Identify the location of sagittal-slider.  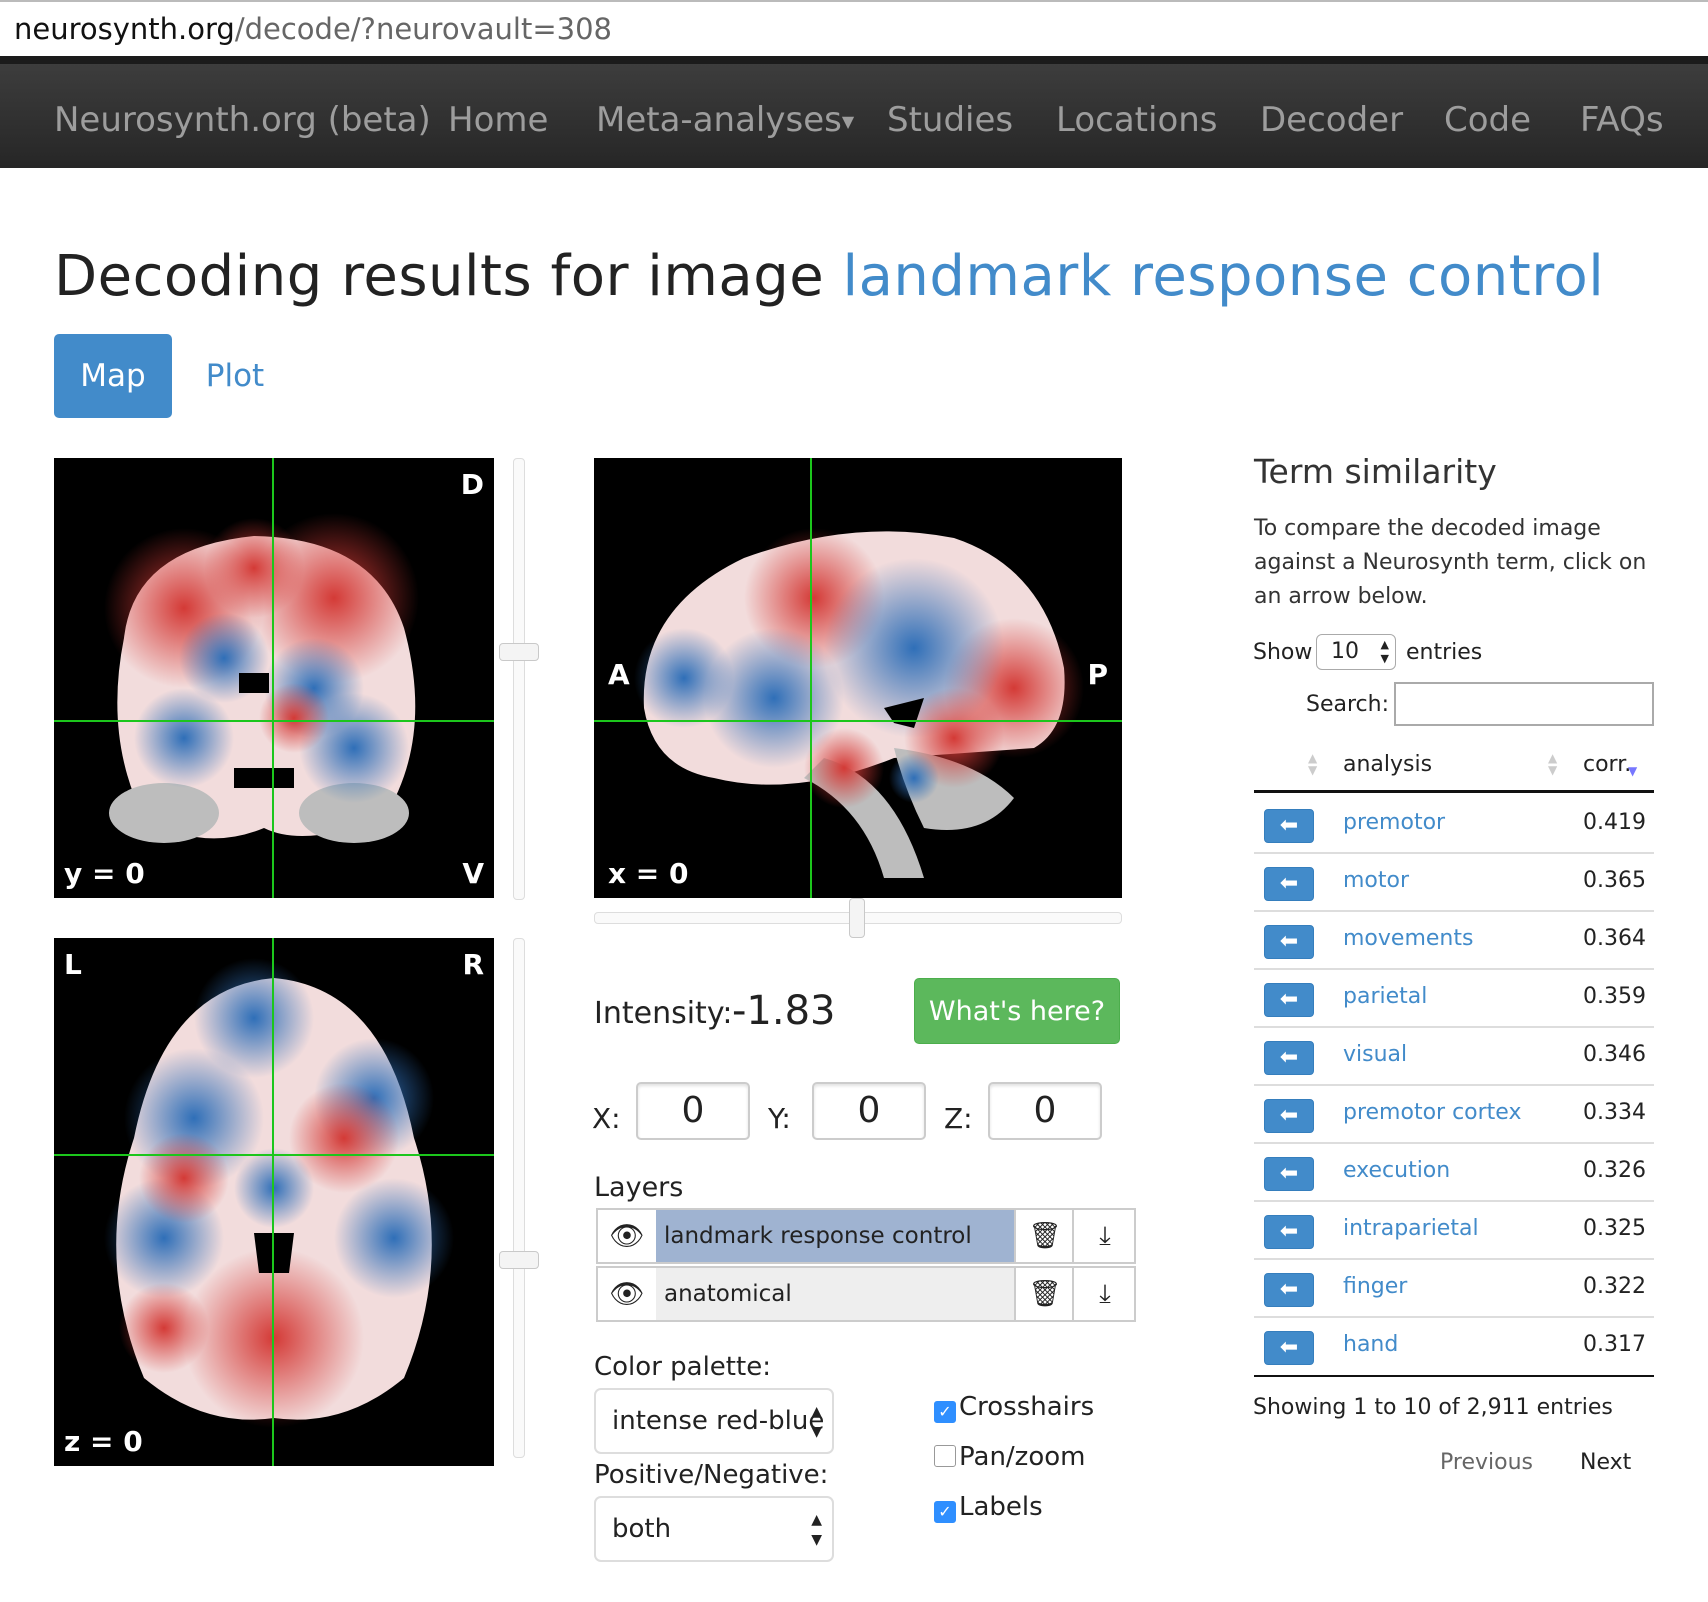
(858, 918).